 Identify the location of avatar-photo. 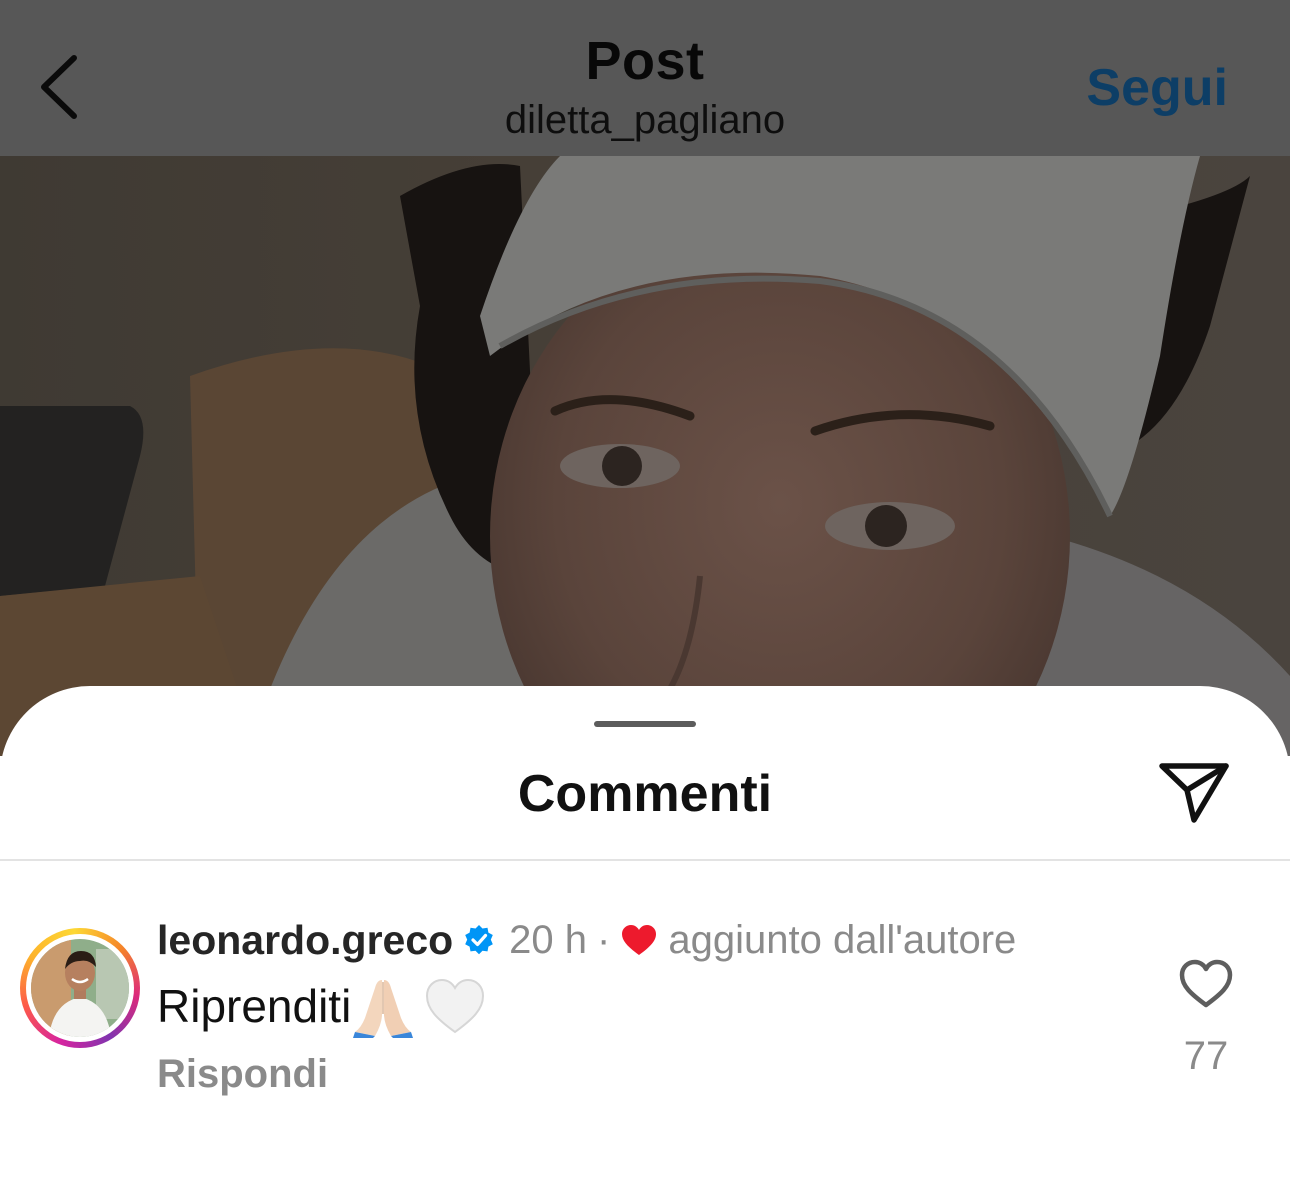
(80, 988).